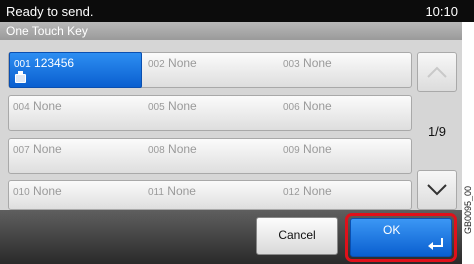  I want to click on scroll-down-button, so click(437, 190).